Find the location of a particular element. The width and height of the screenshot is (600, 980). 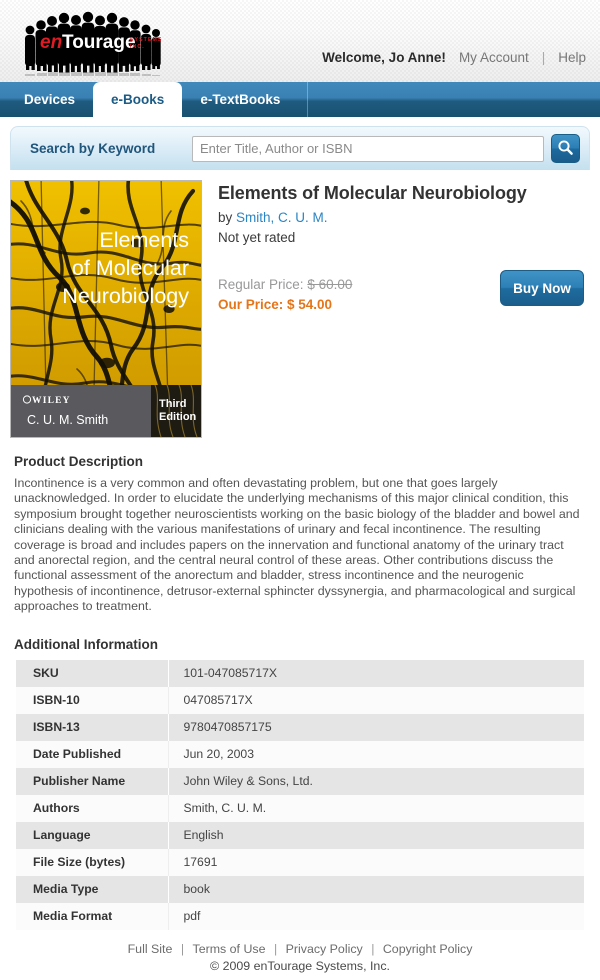

row-label: SKU is located at coordinates (92, 673).